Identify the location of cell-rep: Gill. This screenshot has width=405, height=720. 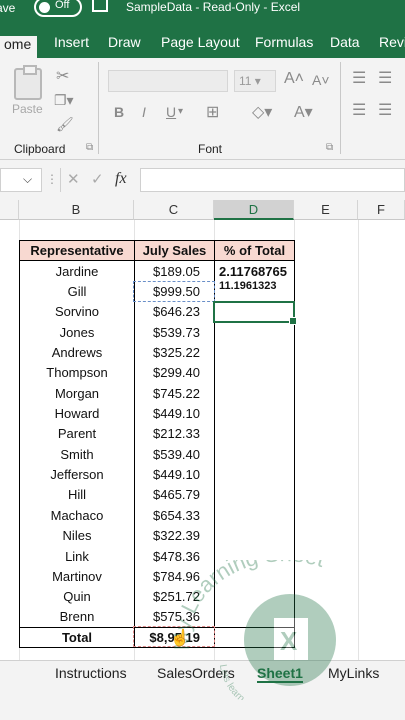
(77, 291).